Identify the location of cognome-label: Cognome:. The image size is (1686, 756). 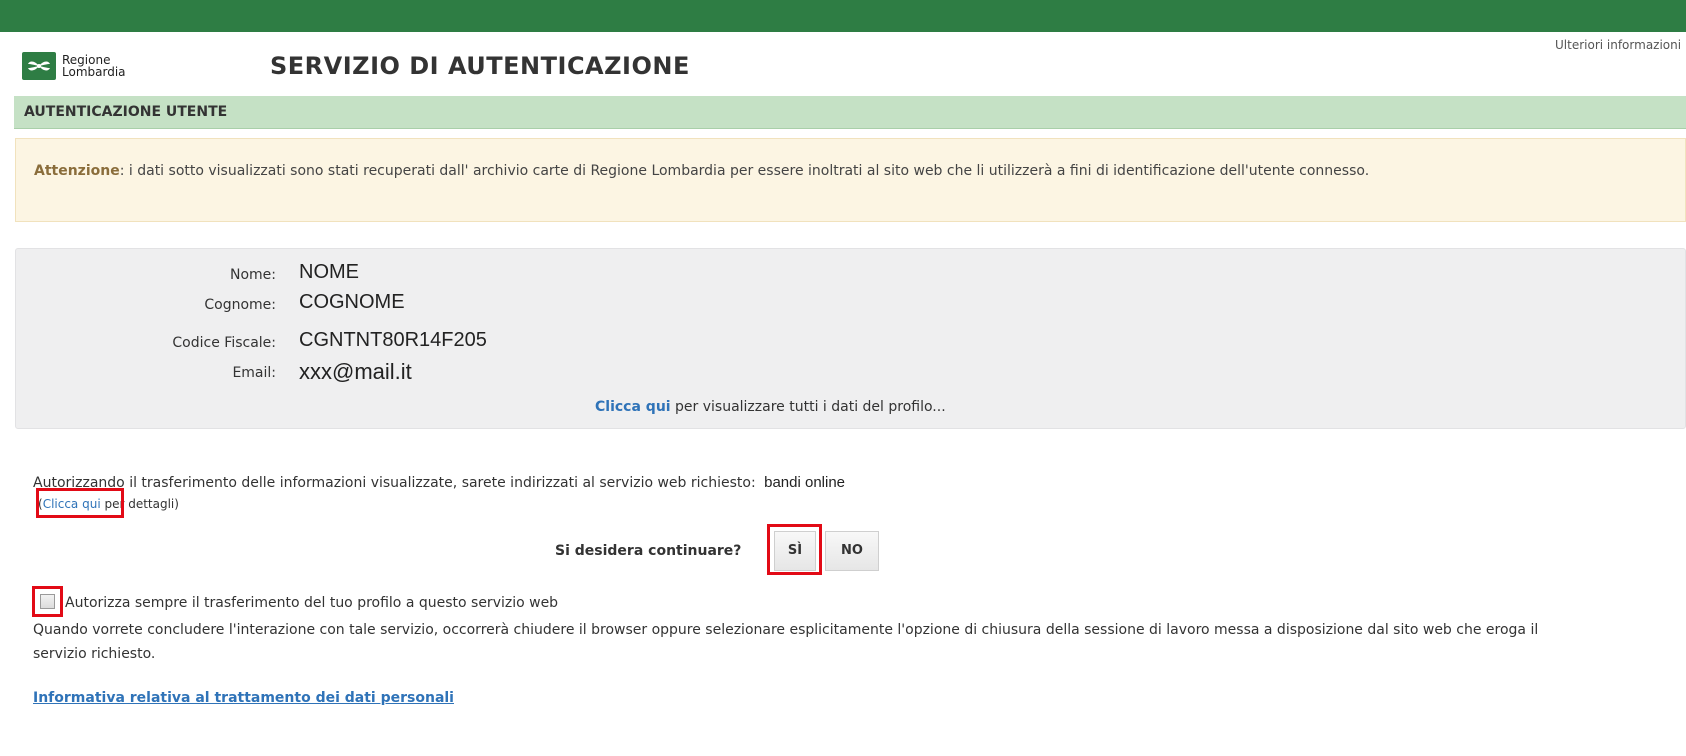
(240, 305).